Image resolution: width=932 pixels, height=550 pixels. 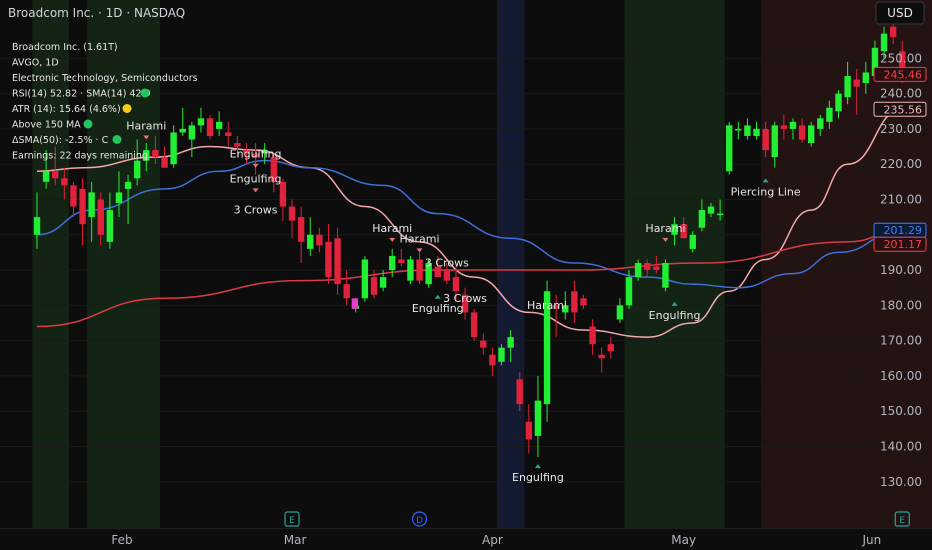 I want to click on y-tick-label: 220.00, so click(x=901, y=164).